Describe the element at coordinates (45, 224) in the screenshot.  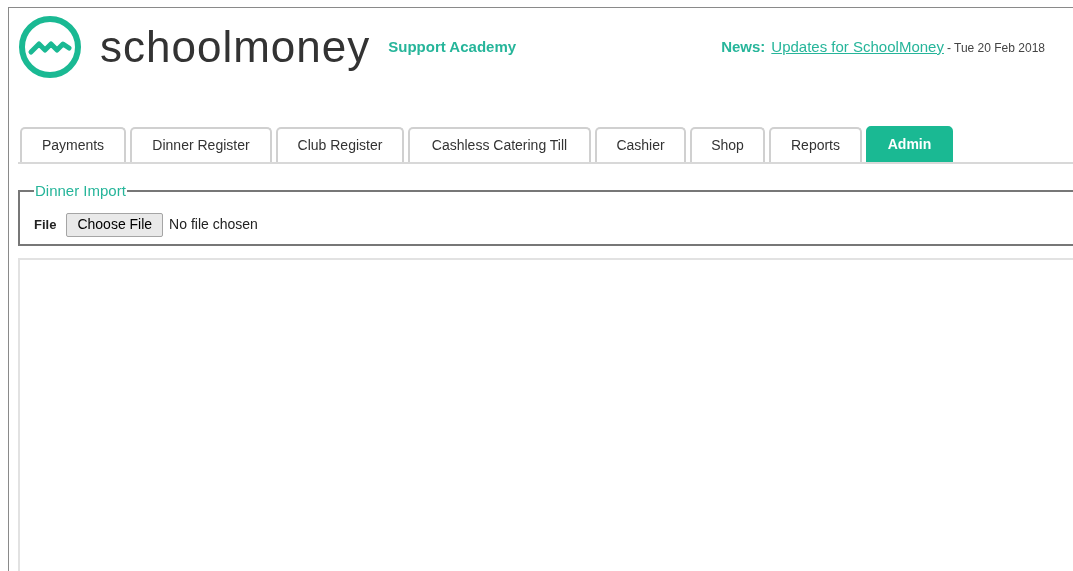
I see `file-label: File` at that location.